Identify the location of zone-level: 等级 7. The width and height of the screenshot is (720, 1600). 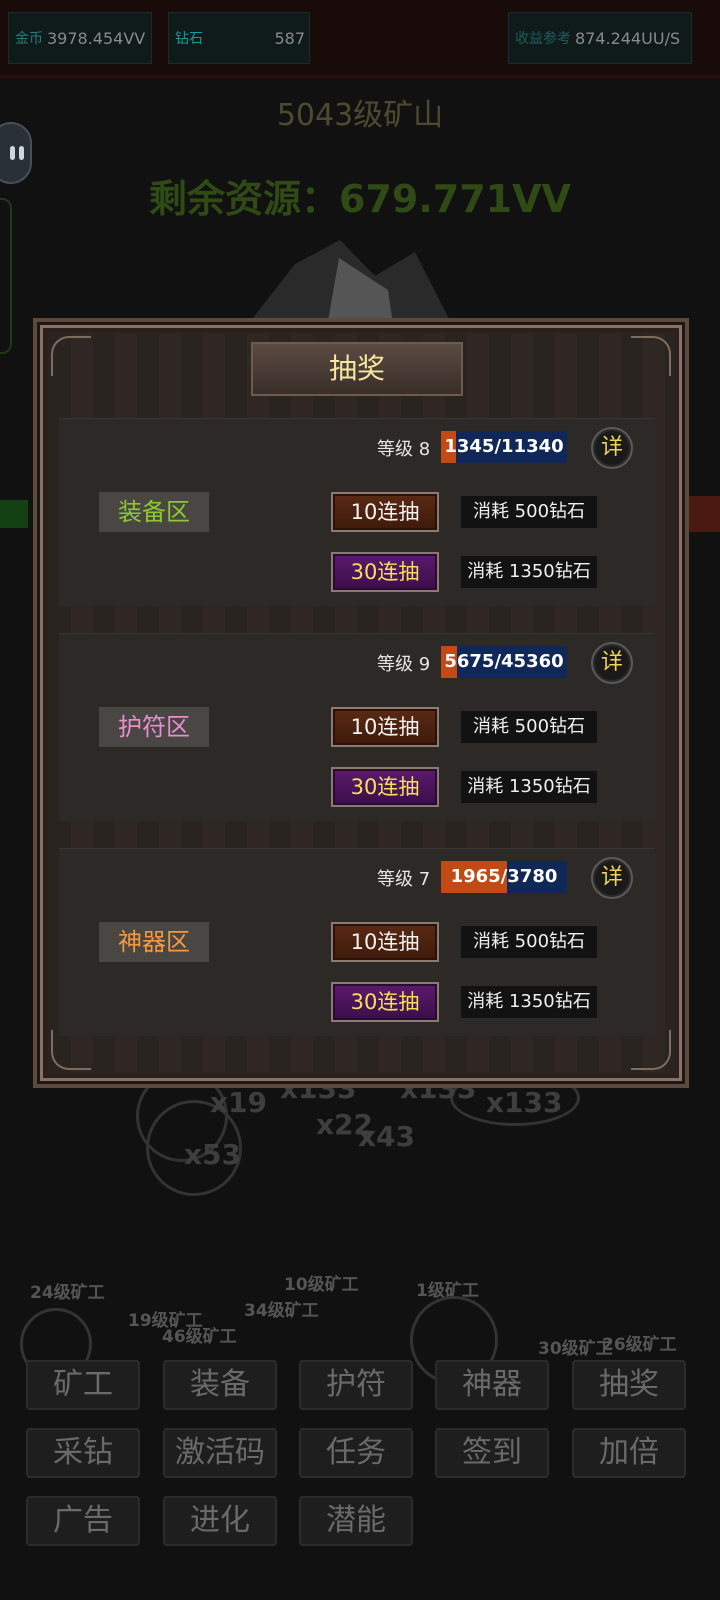
(404, 879).